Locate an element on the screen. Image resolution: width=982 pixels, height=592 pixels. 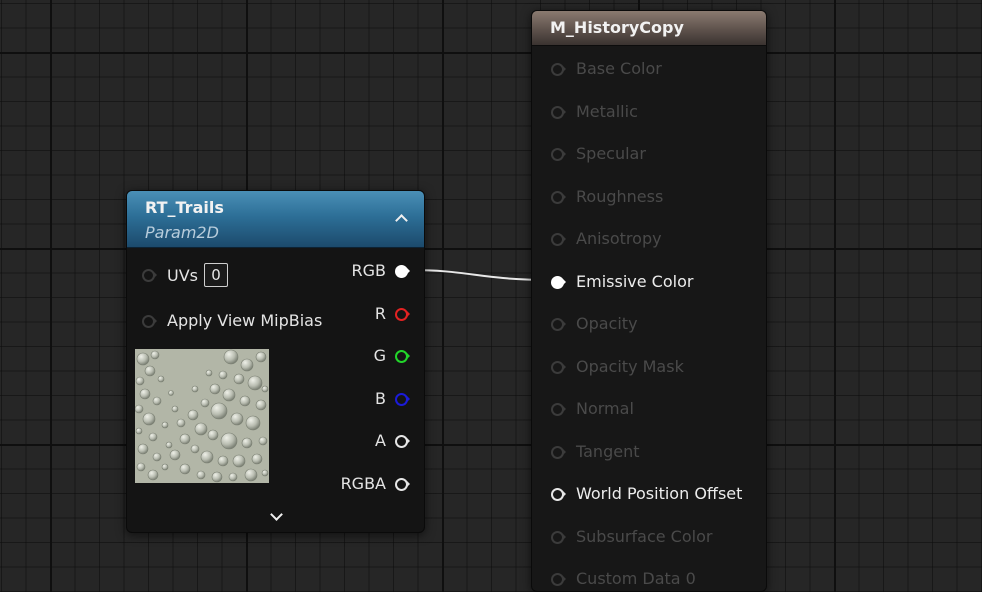
rgba-output-pin is located at coordinates (402, 484).